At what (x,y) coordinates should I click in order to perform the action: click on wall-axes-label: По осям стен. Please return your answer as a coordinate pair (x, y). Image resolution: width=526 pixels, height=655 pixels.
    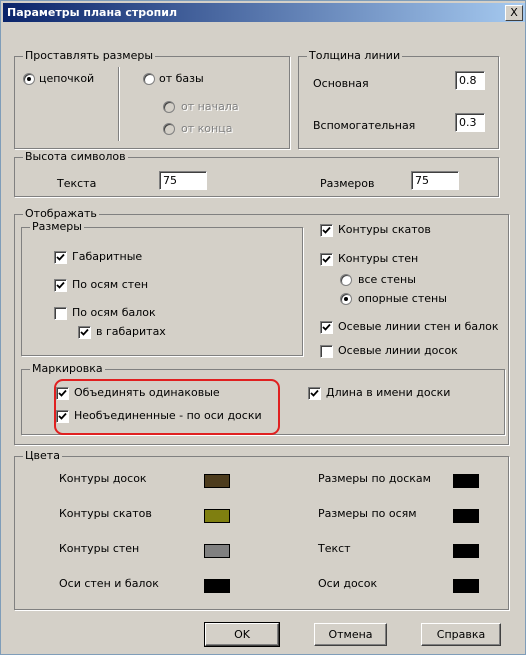
    Looking at the image, I should click on (110, 284).